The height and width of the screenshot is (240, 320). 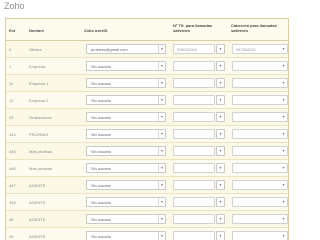 I want to click on cell-ext: 445, so click(x=12, y=151).